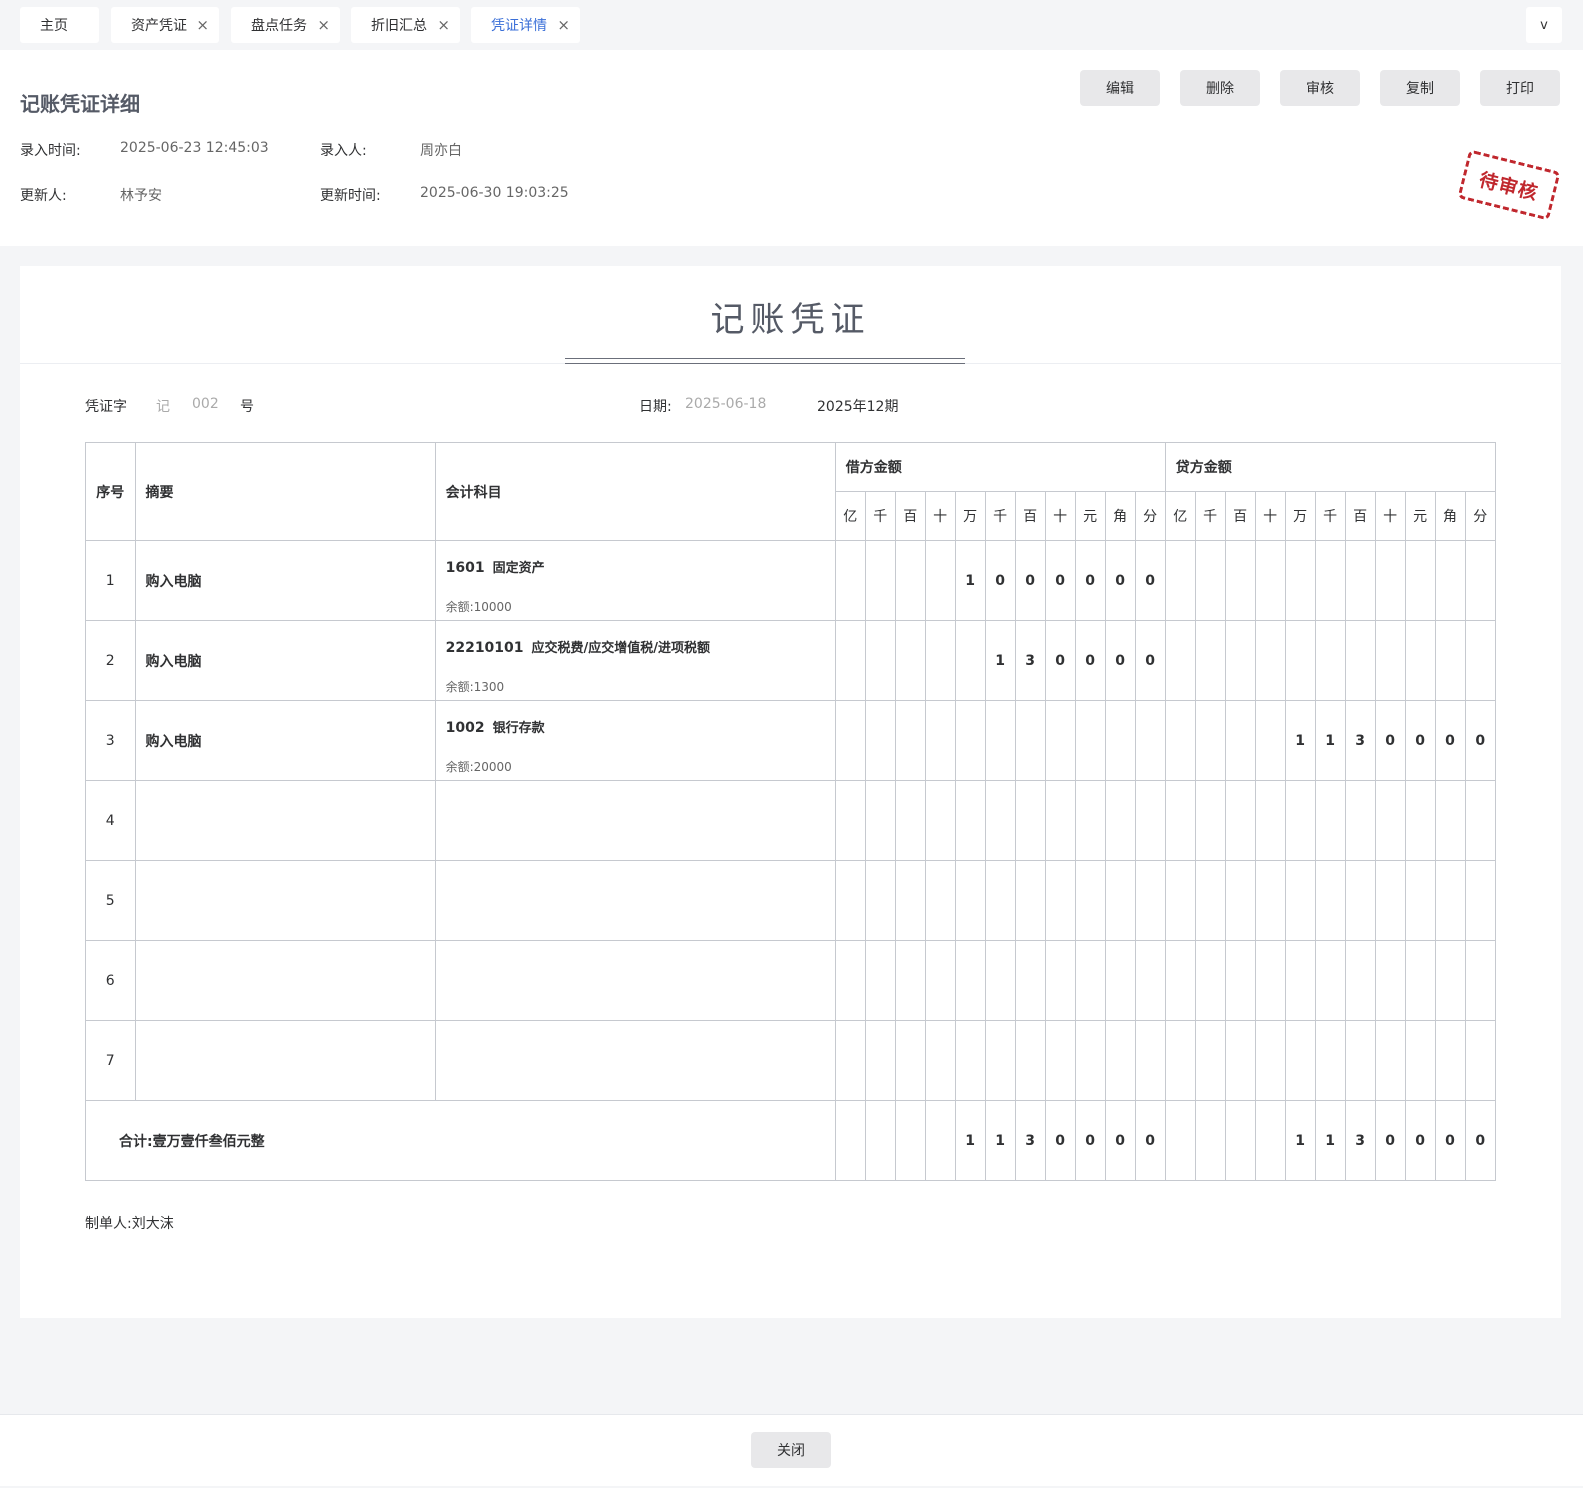 This screenshot has width=1583, height=1488. I want to click on debit-unit-1: 千, so click(880, 516).